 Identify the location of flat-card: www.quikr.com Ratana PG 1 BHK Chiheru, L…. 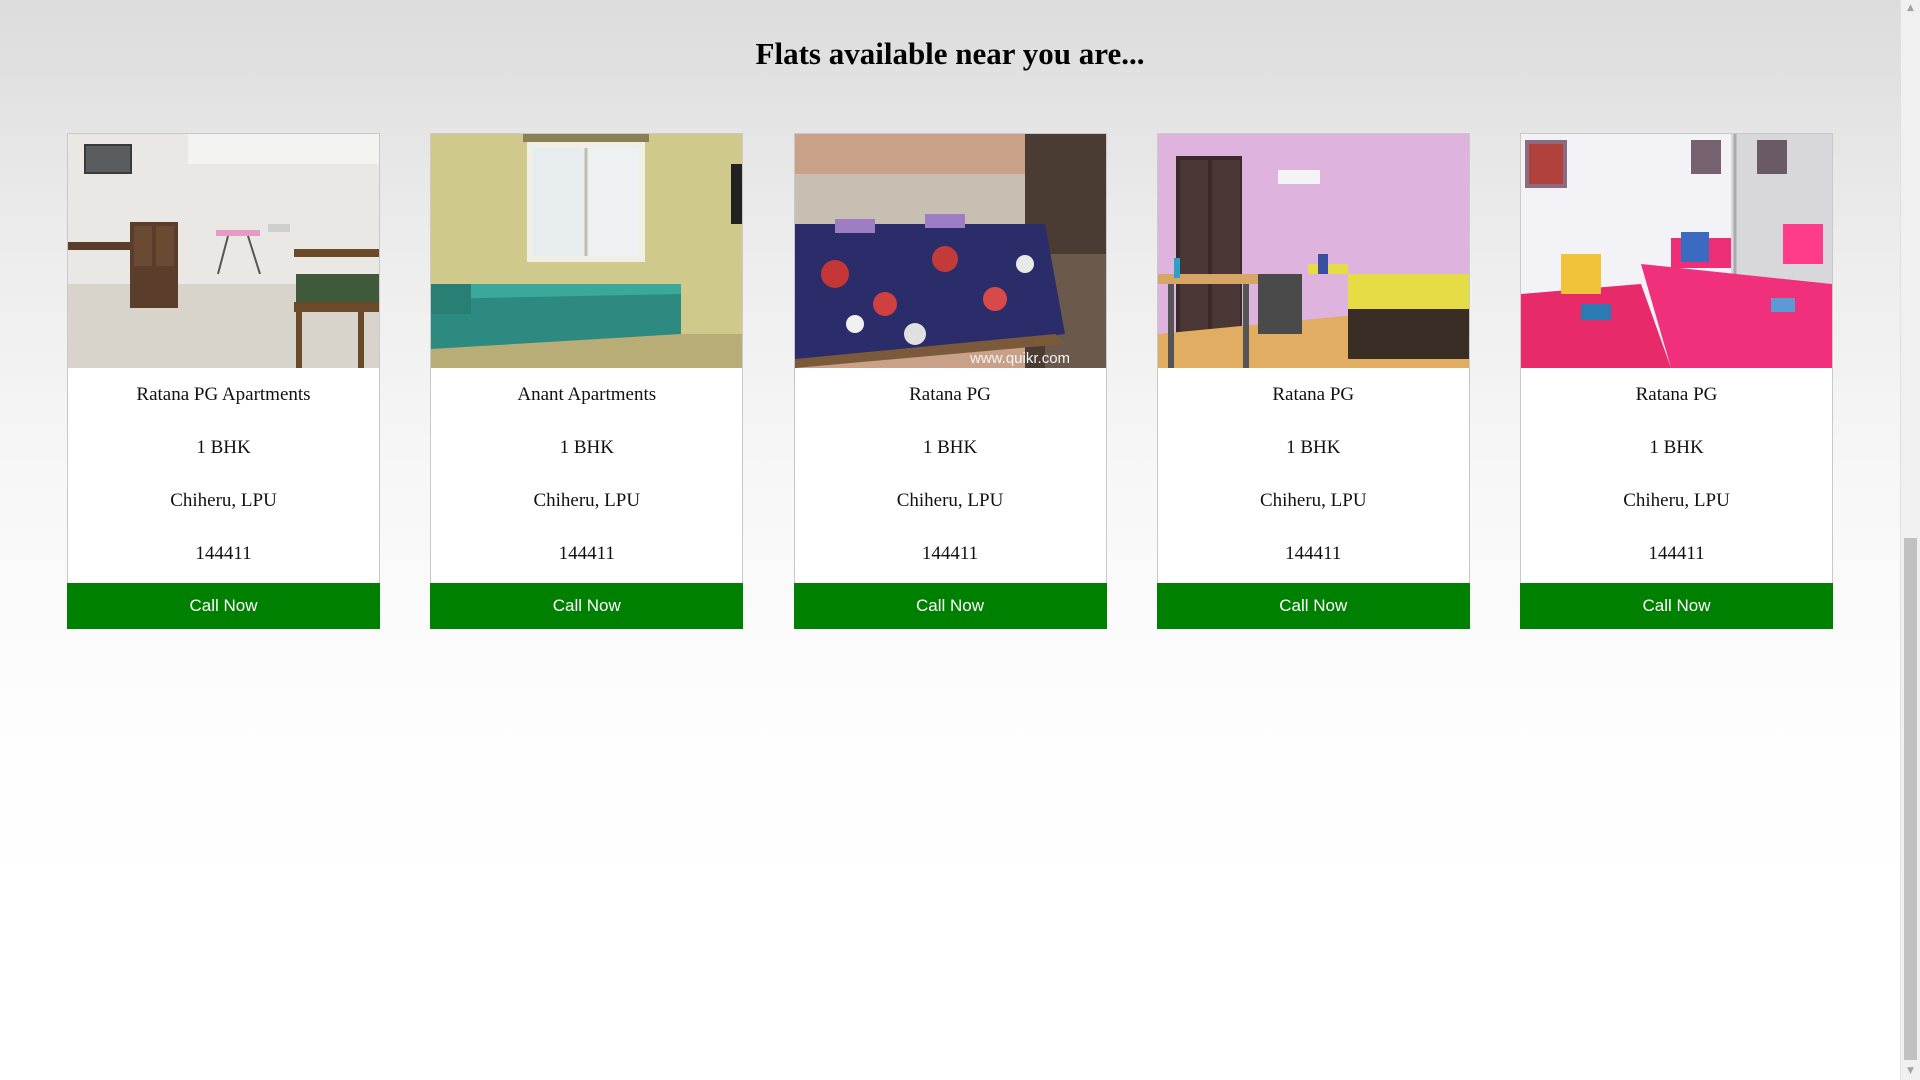
(950, 381).